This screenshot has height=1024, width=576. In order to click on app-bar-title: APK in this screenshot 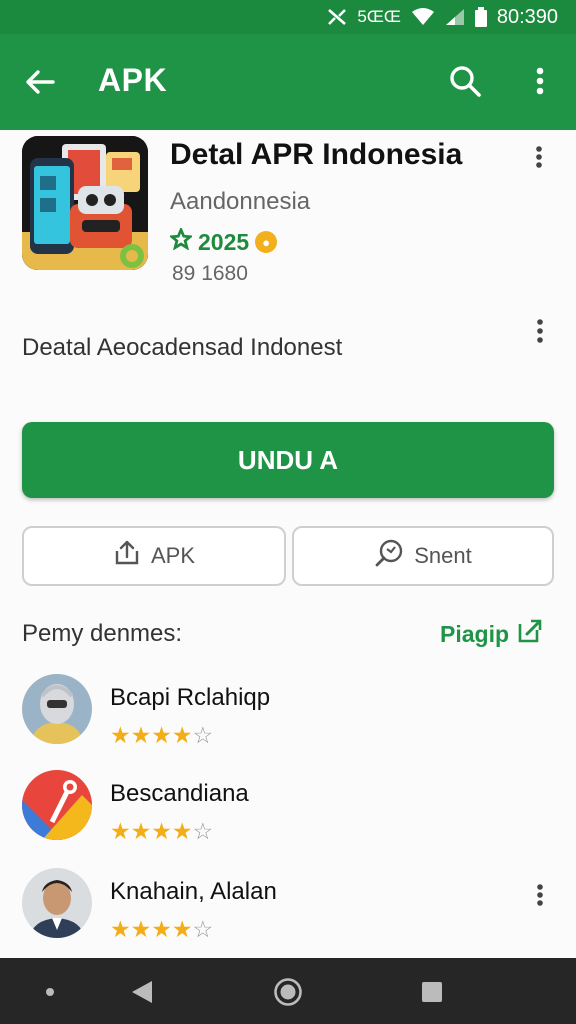, I will do `click(133, 80)`.